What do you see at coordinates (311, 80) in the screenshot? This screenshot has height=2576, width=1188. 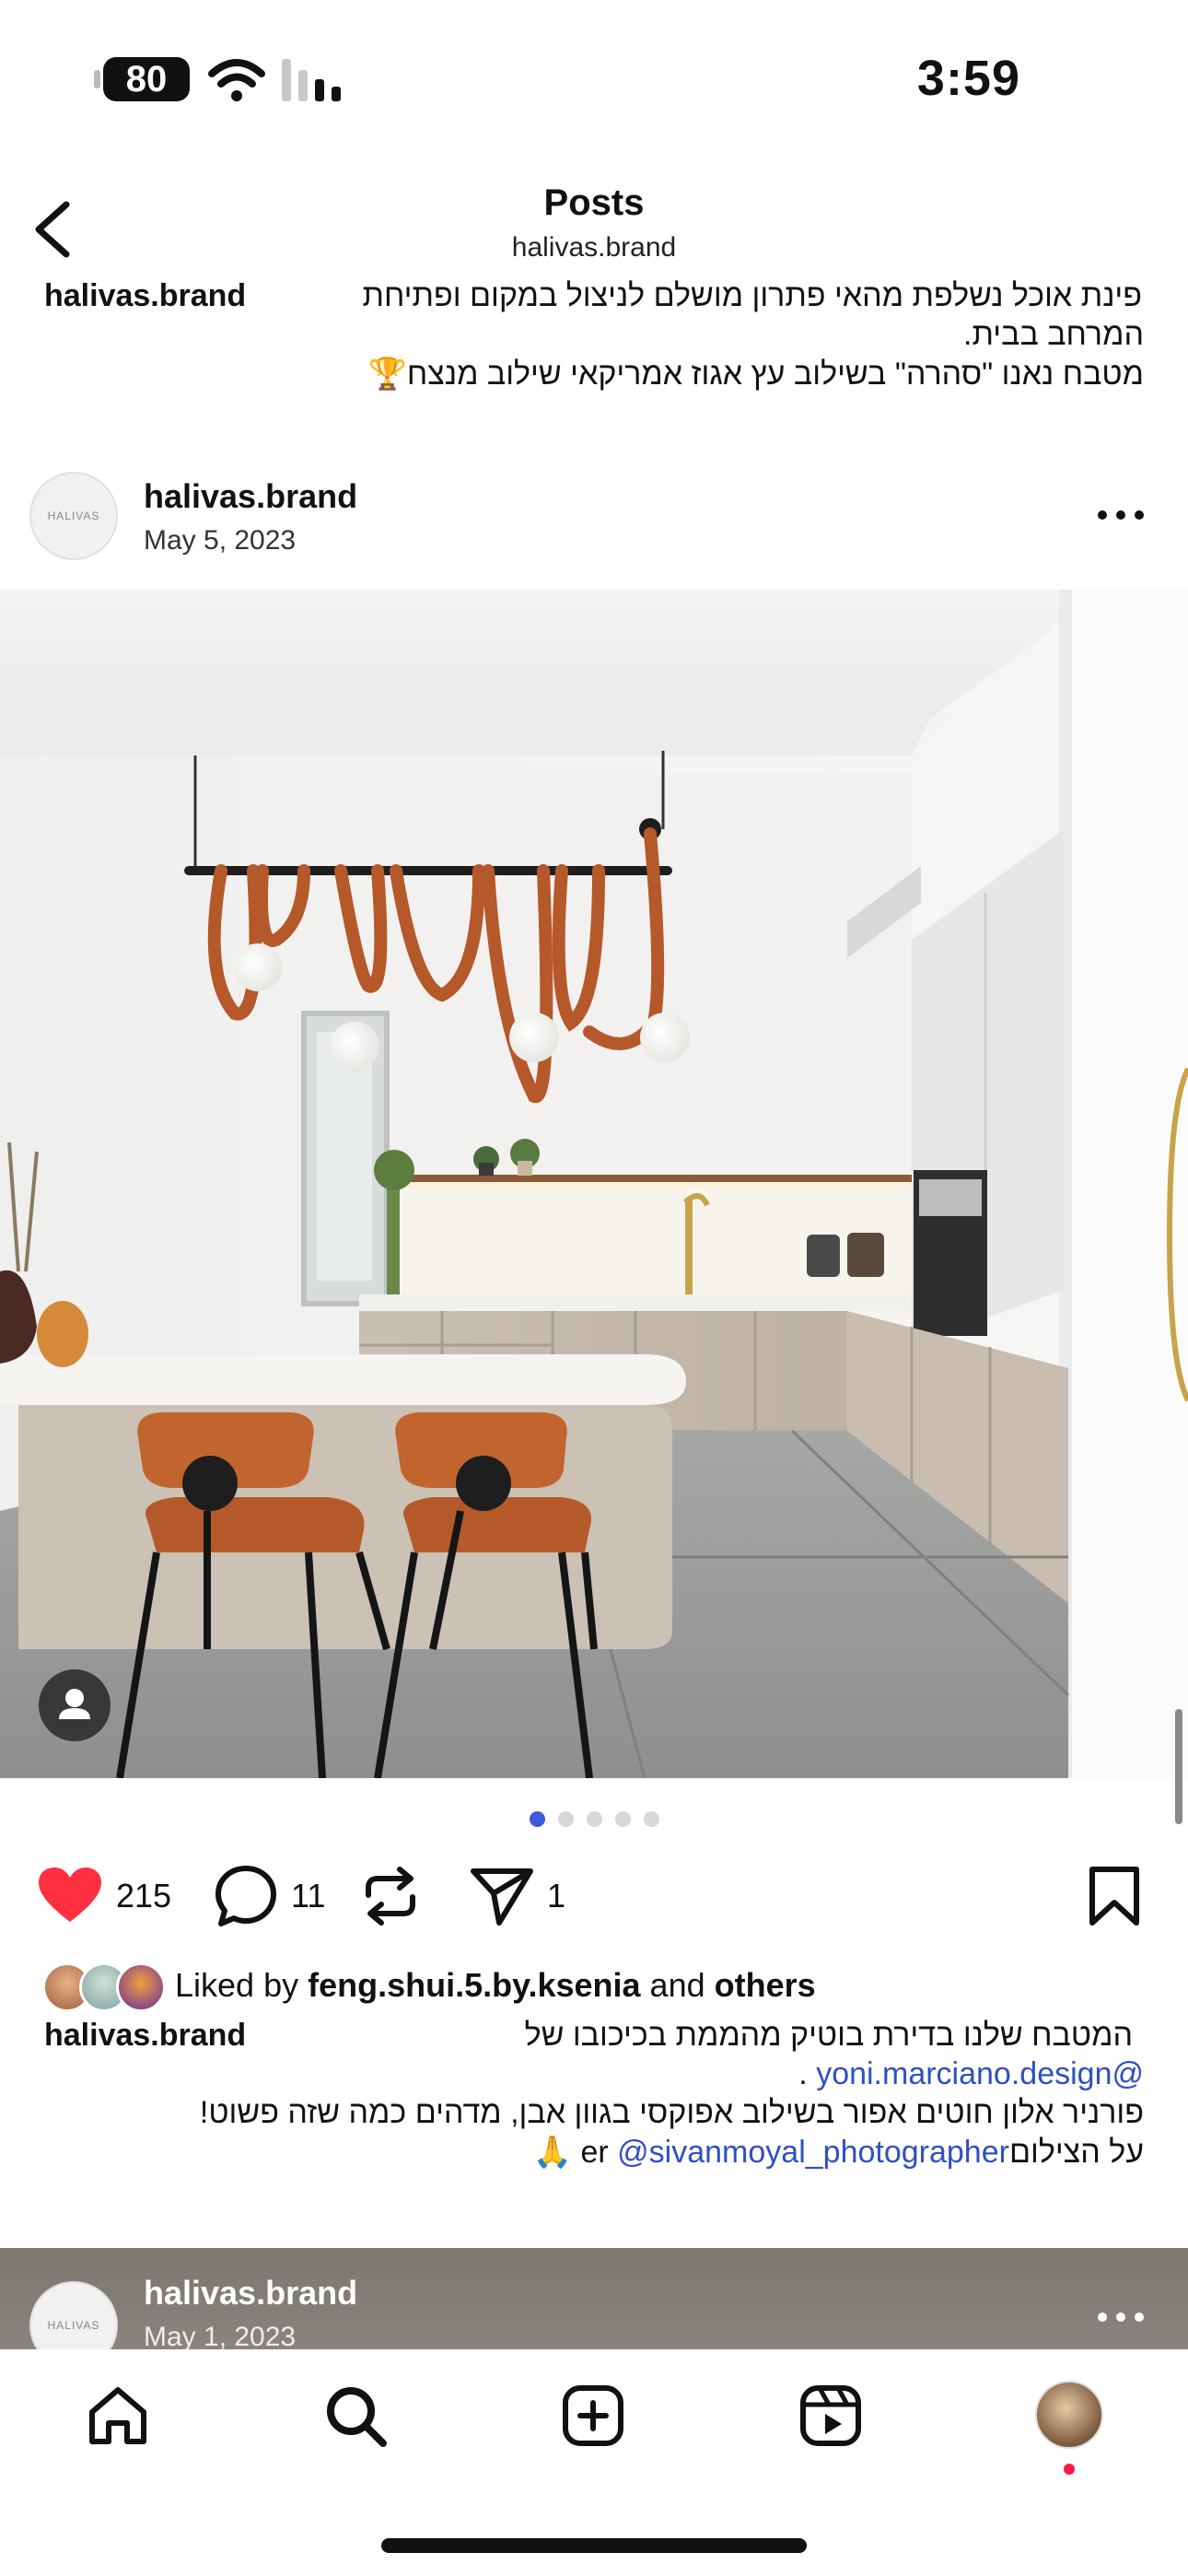 I see `cellular-signal-icon` at bounding box center [311, 80].